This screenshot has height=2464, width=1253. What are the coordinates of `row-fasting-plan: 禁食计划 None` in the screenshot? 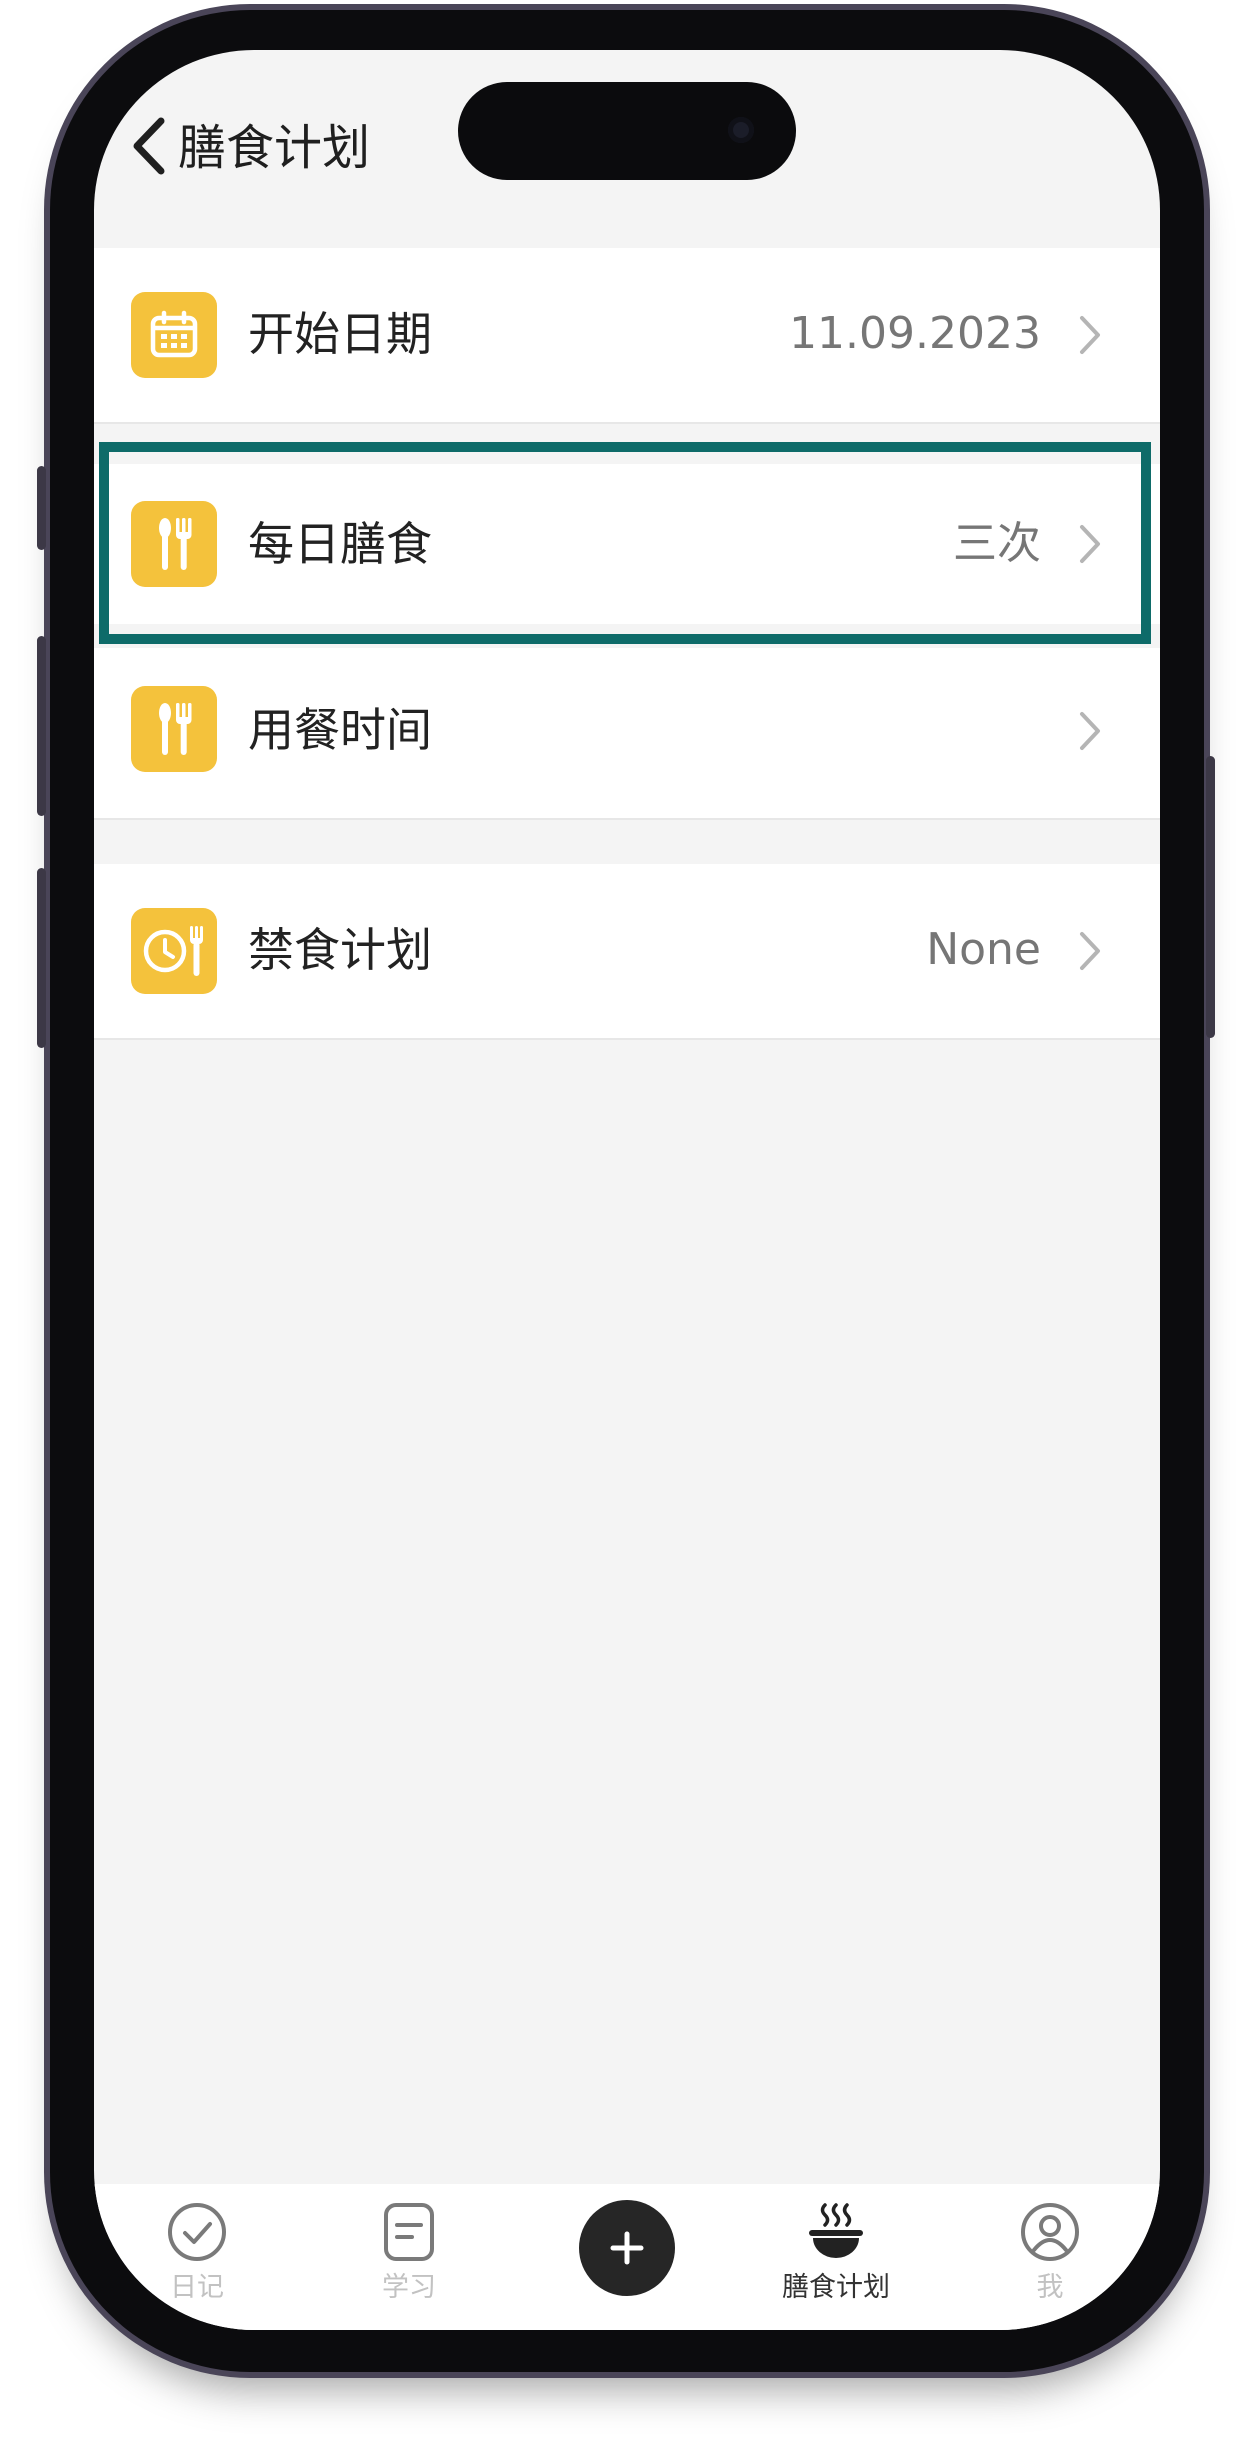 It's located at (627, 952).